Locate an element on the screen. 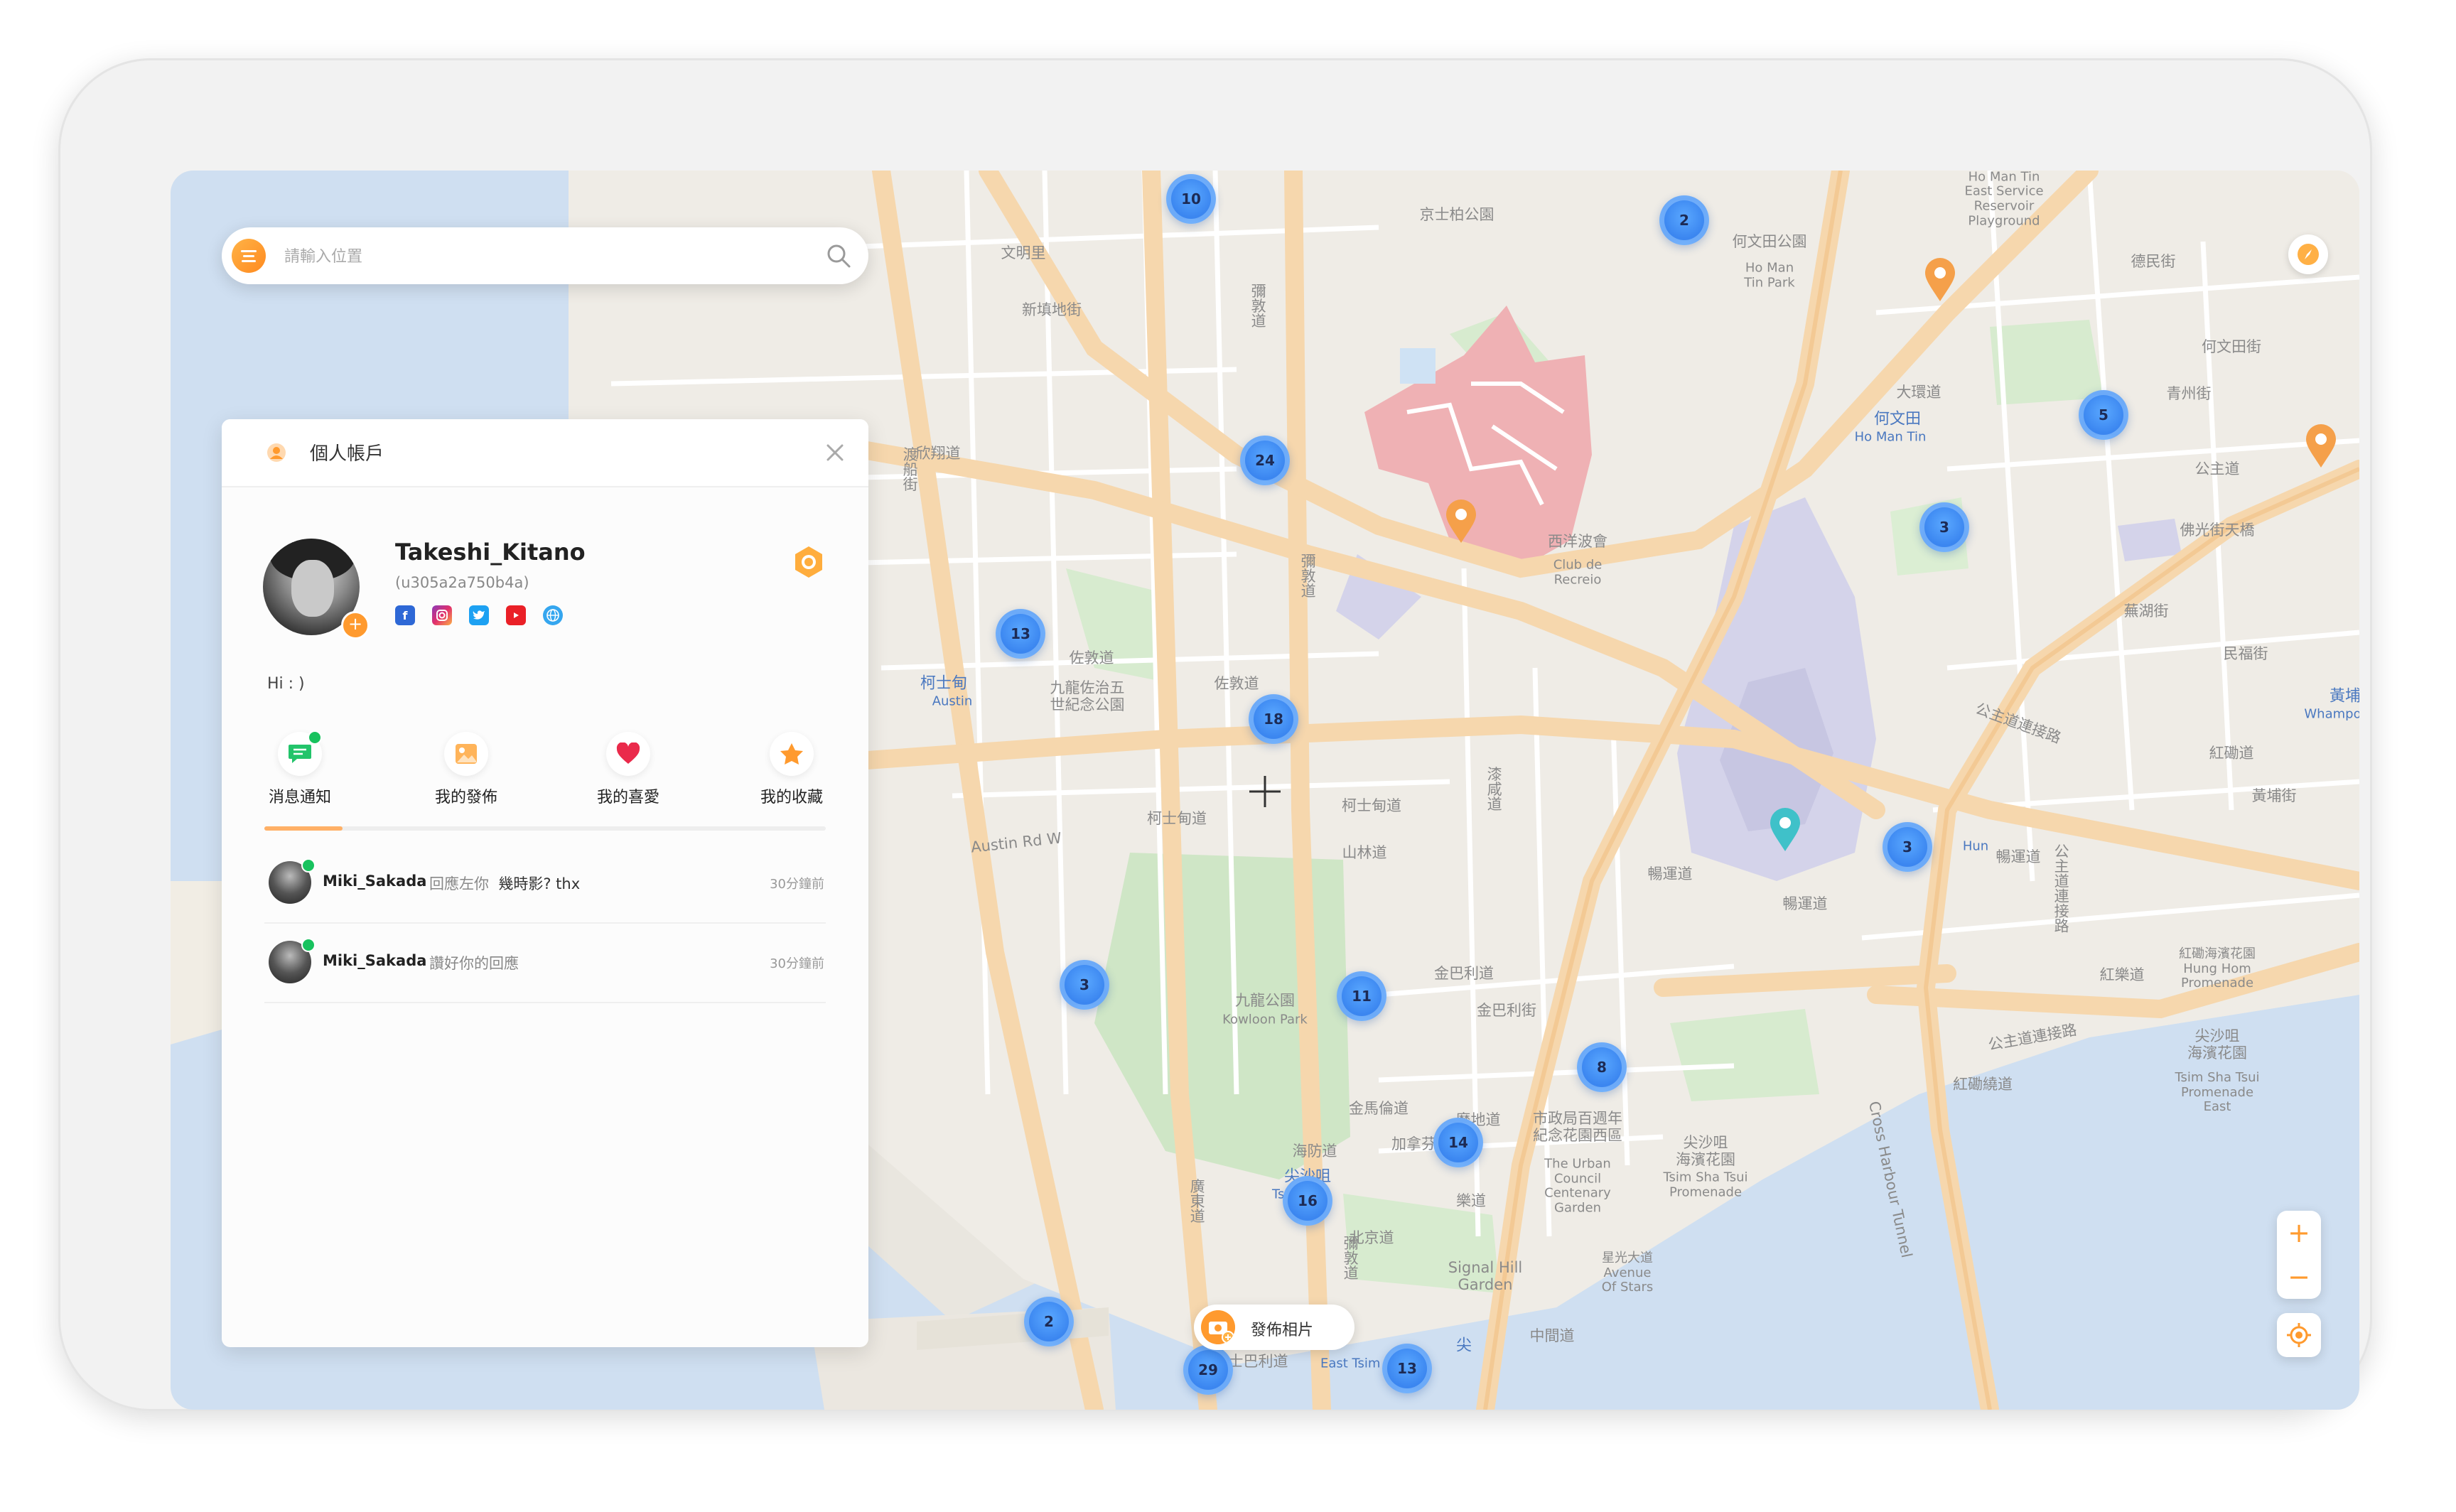  map-cluster-marker: 29 is located at coordinates (1208, 1370).